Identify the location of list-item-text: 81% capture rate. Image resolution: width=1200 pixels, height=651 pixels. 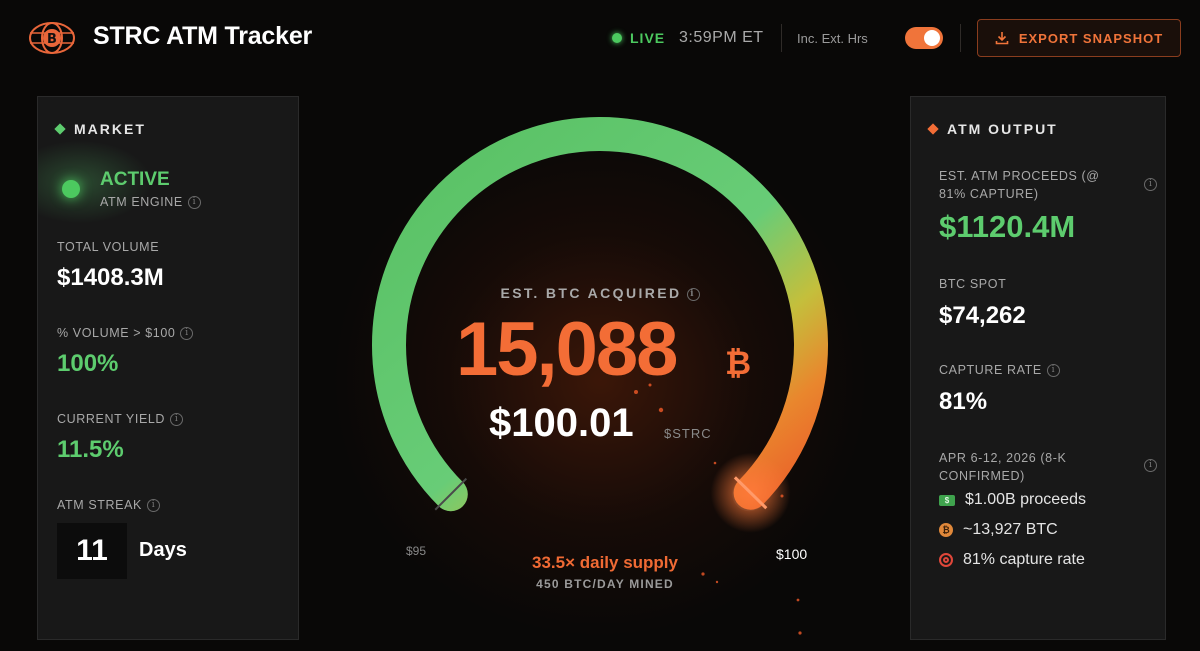
(1024, 559).